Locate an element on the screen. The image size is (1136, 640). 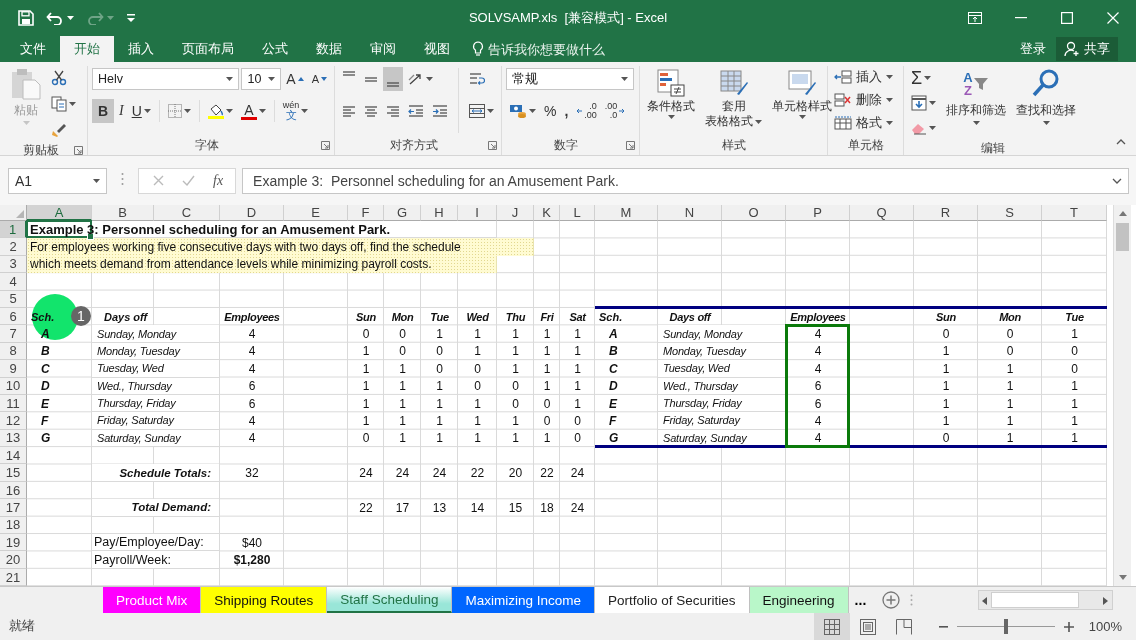
row-header: 9 is located at coordinates (13, 369).